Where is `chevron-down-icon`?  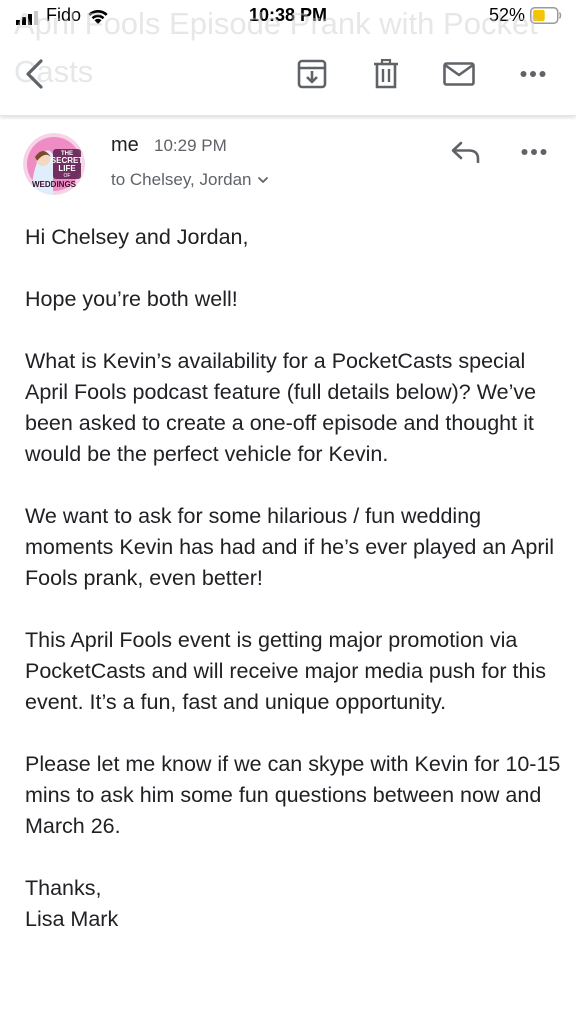 chevron-down-icon is located at coordinates (263, 180).